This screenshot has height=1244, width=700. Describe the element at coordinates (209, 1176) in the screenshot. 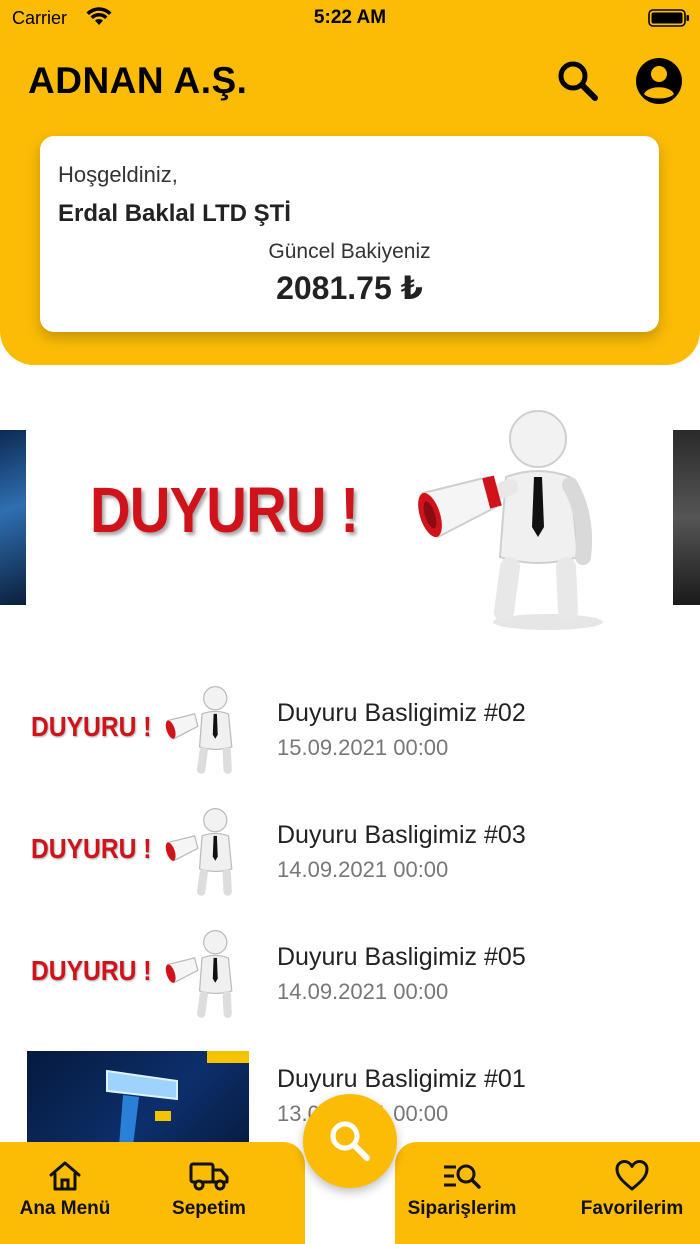

I see `truck-icon` at that location.